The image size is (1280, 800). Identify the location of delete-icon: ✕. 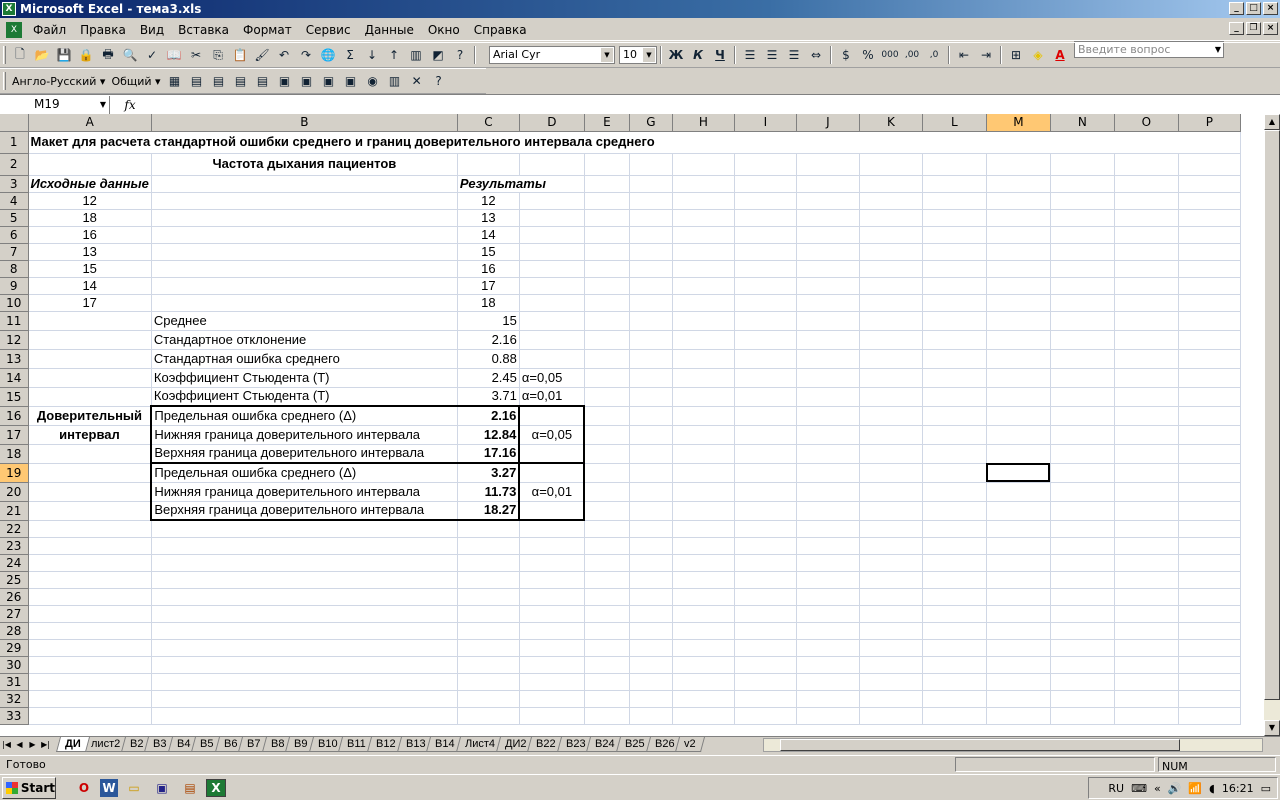
(417, 81).